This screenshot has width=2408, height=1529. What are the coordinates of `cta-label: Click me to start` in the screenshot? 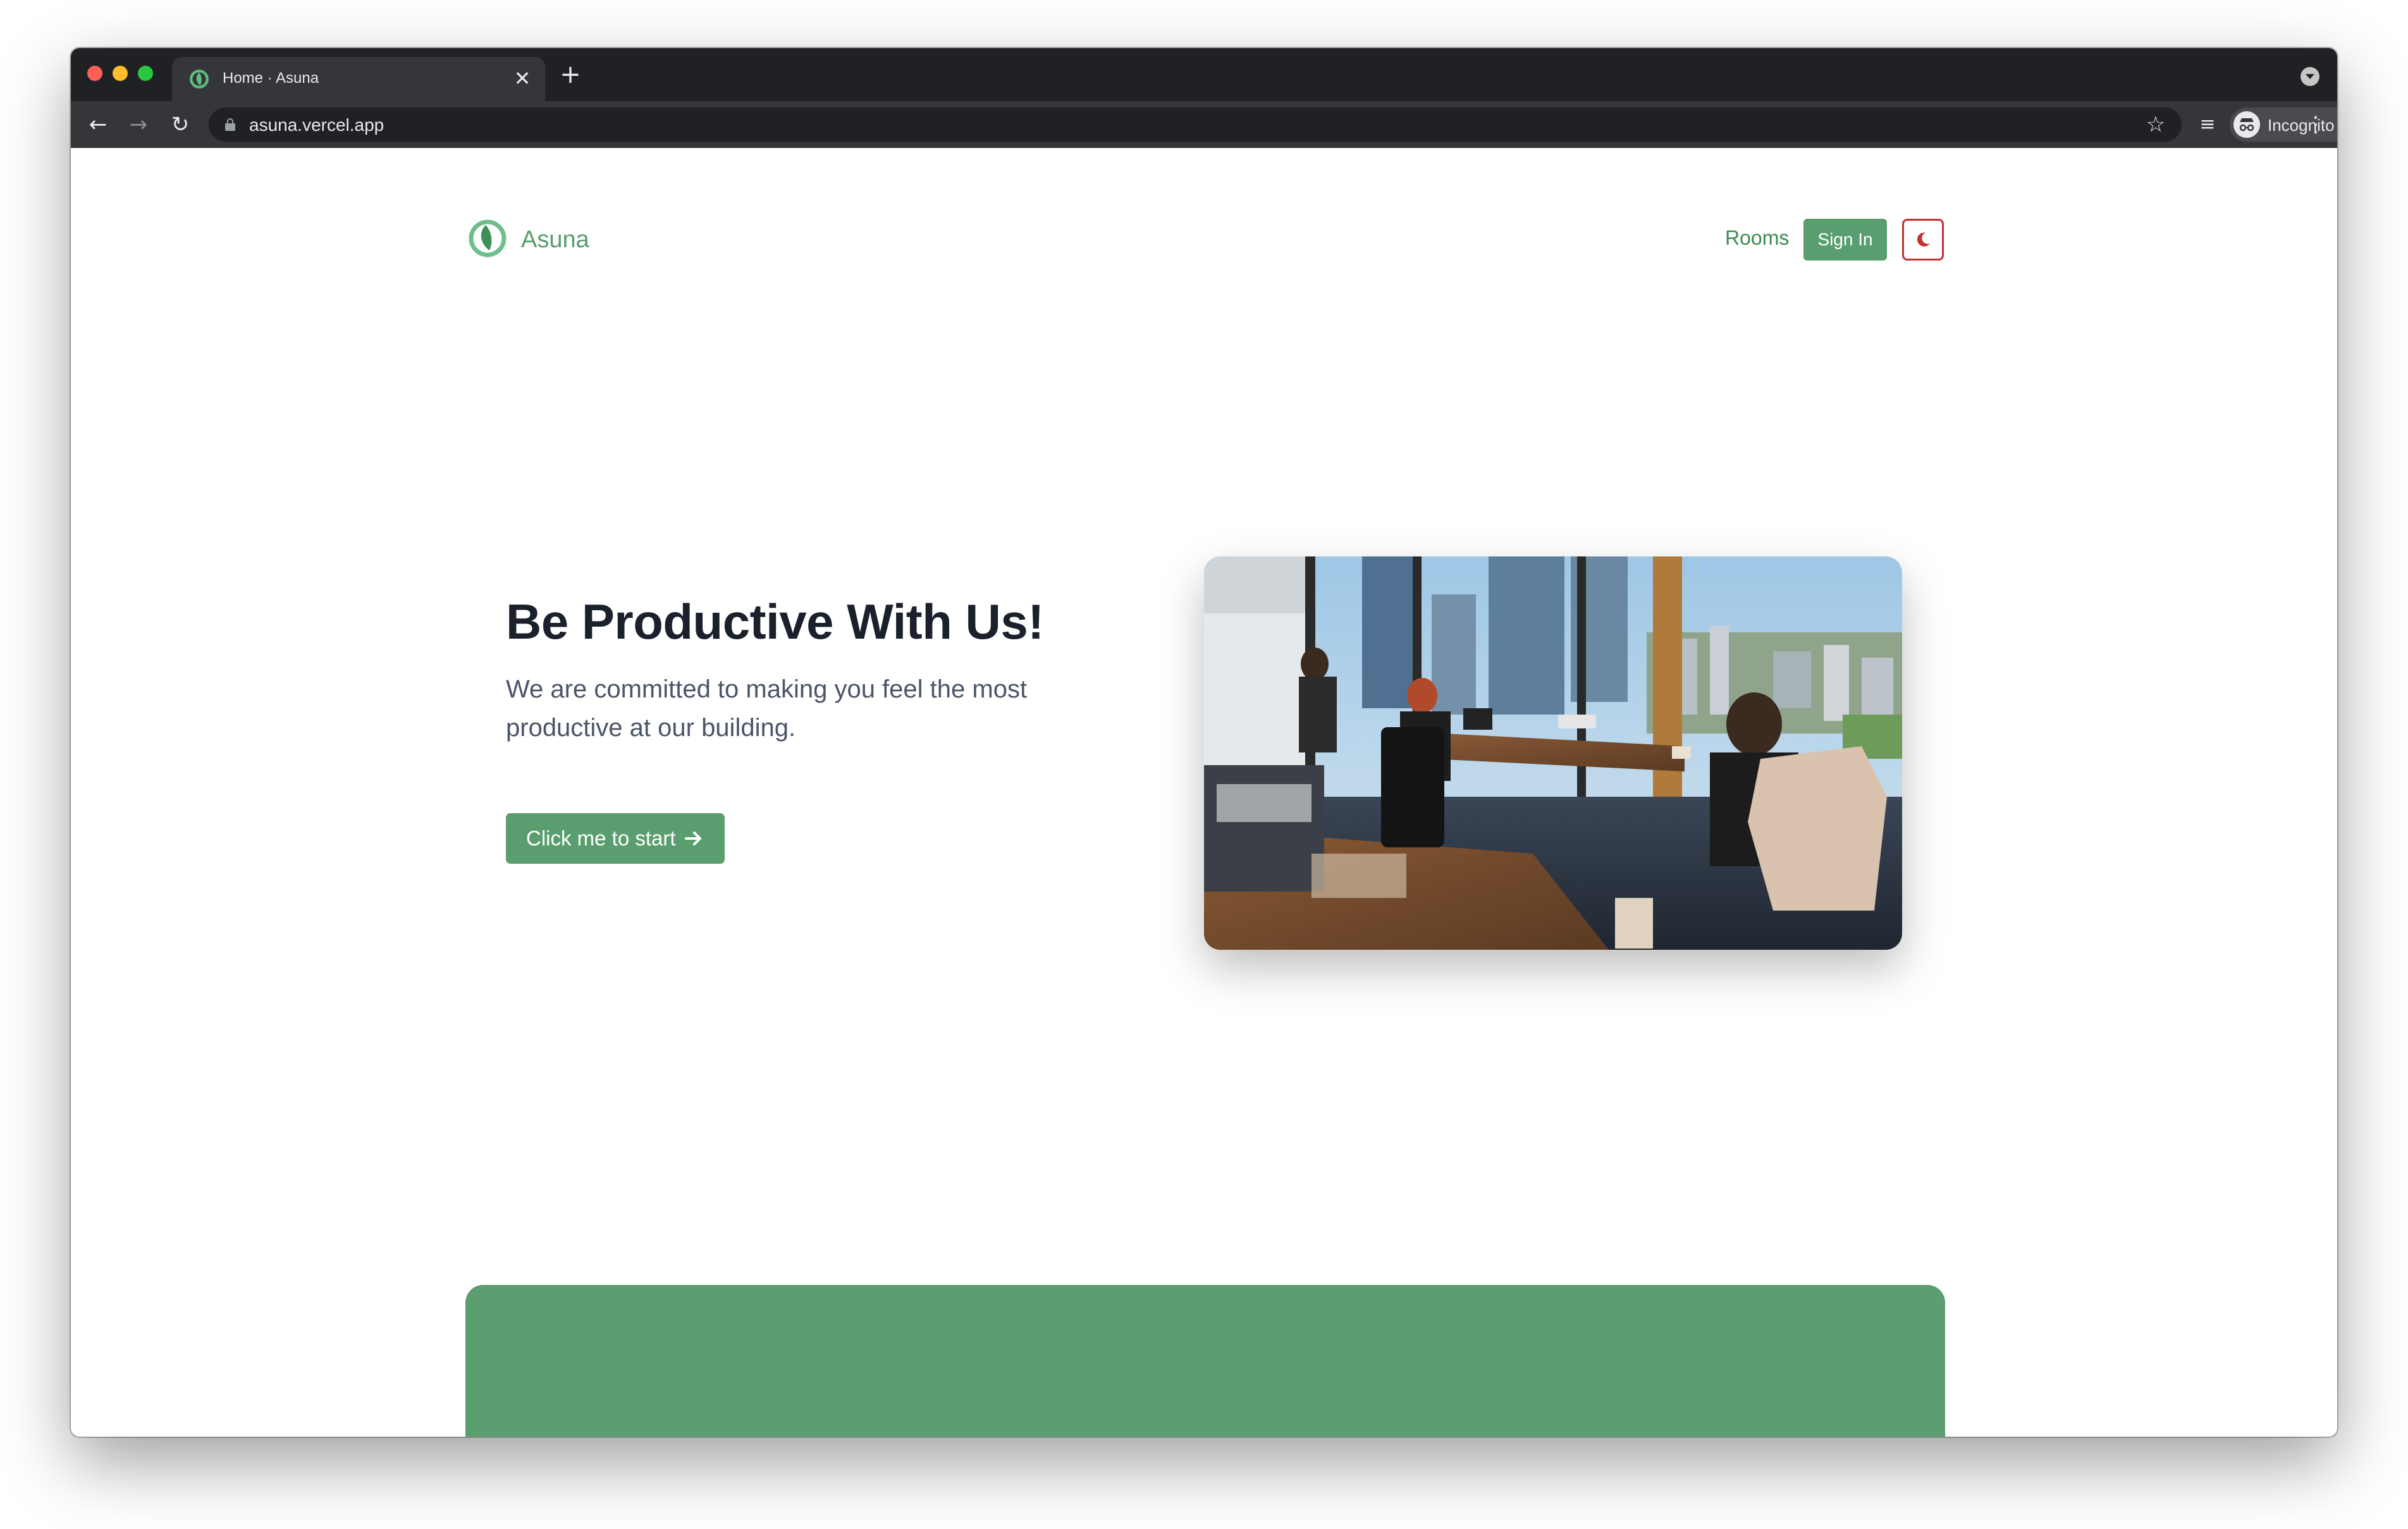 It's located at (601, 838).